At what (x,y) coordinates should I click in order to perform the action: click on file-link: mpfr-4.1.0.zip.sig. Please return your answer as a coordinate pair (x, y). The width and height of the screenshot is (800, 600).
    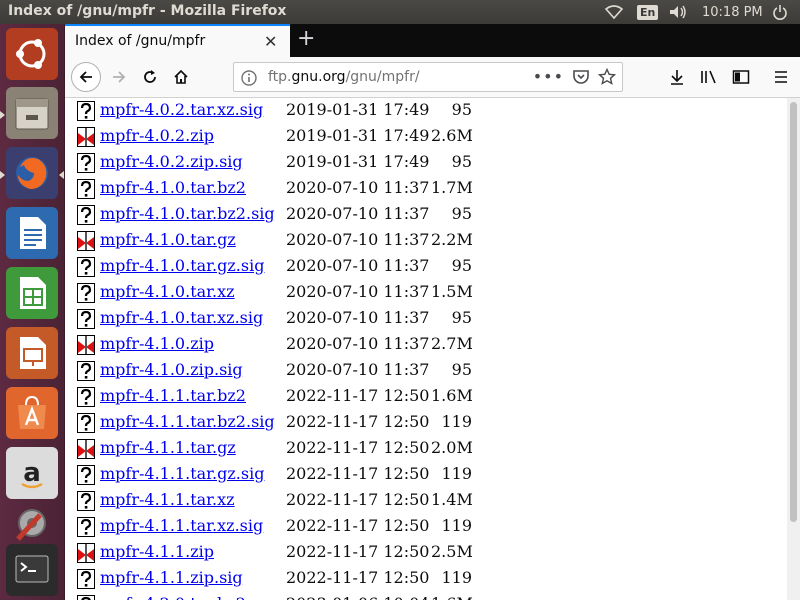
    Looking at the image, I should click on (171, 369).